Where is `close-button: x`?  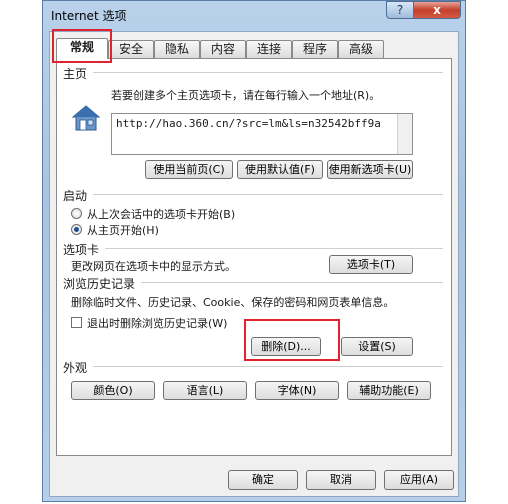 close-button: x is located at coordinates (437, 10).